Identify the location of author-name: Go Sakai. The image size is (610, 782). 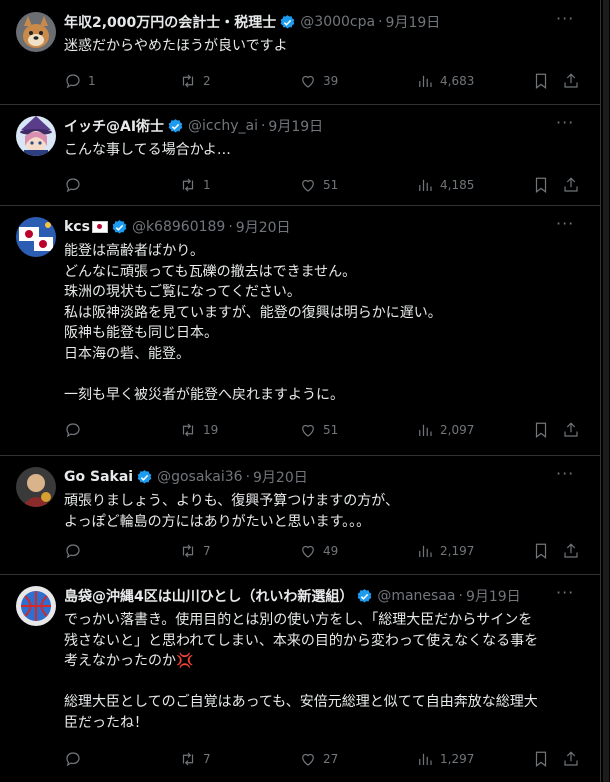
(98, 477).